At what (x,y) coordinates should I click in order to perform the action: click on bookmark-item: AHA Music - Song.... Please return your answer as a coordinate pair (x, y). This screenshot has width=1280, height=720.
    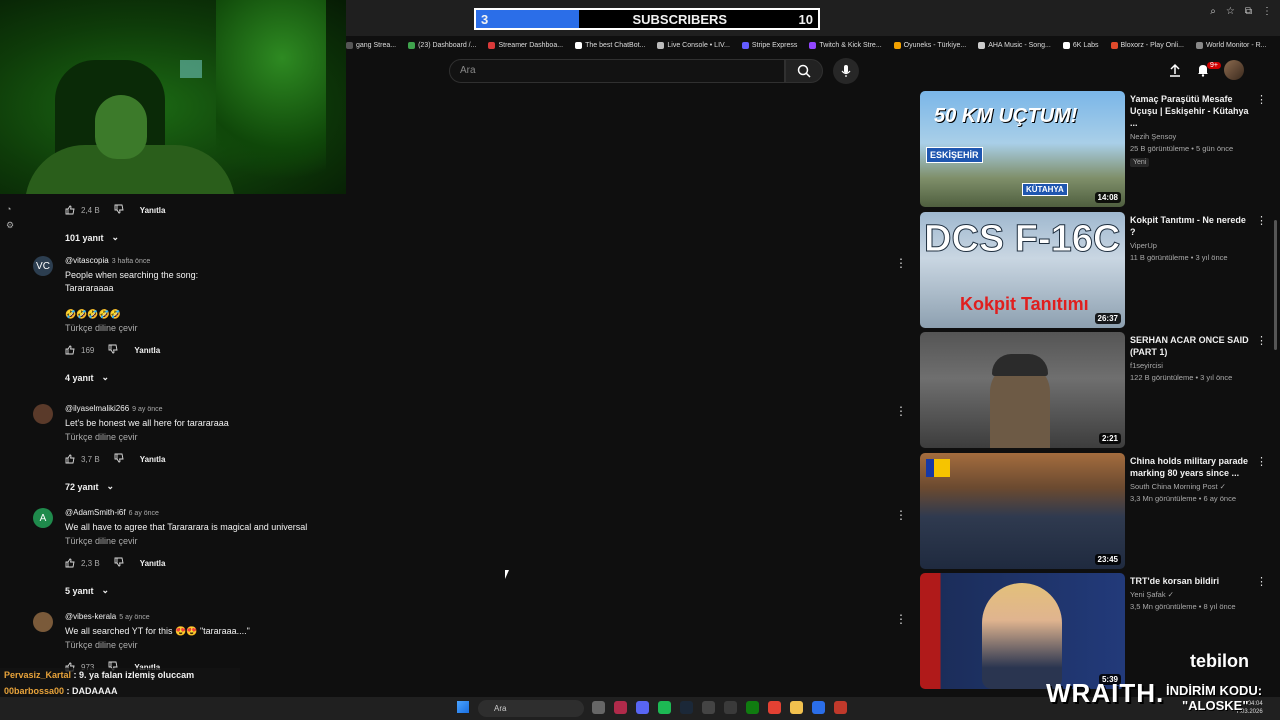
    Looking at the image, I should click on (1014, 45).